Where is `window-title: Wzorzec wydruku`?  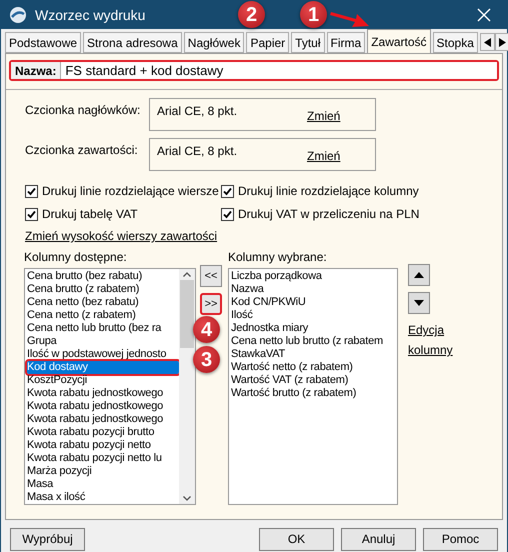
window-title: Wzorzec wydruku is located at coordinates (90, 15).